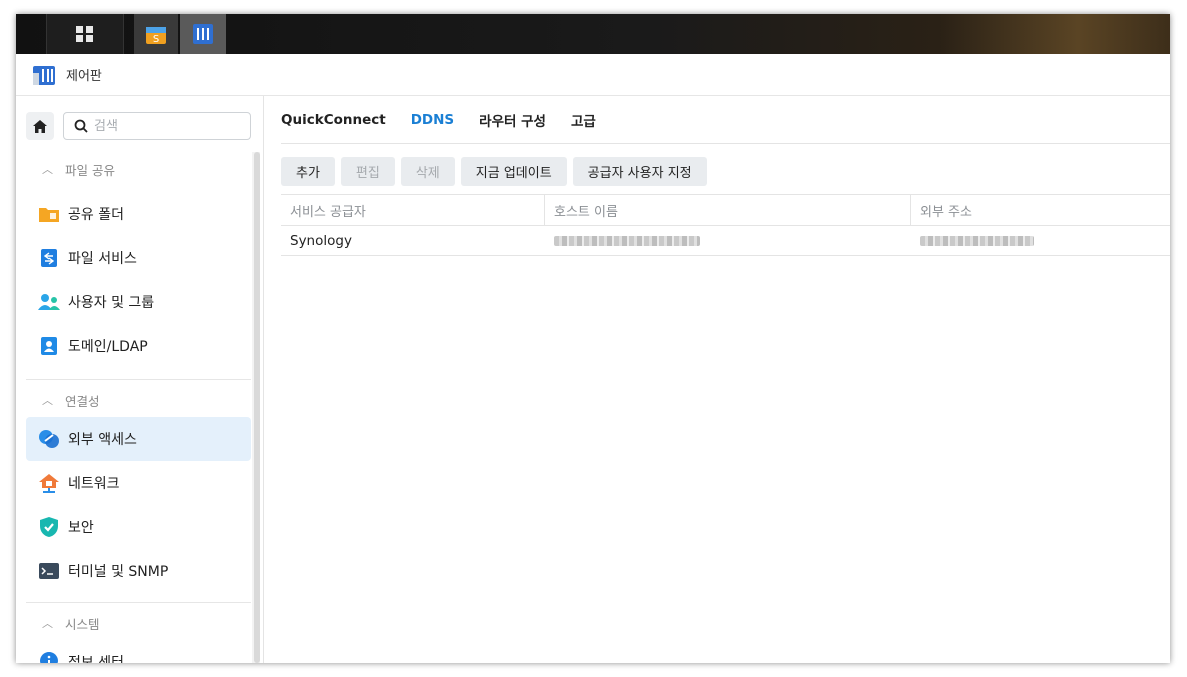 This screenshot has width=1187, height=677. What do you see at coordinates (156, 39) in the screenshot?
I see `svg-text: S` at bounding box center [156, 39].